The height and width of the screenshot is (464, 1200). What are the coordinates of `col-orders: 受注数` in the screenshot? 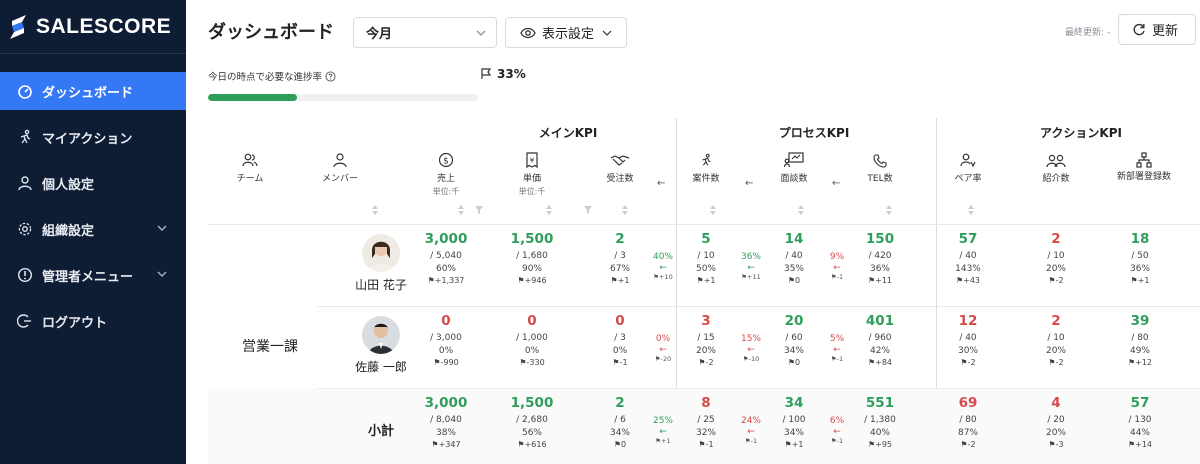 It's located at (620, 166).